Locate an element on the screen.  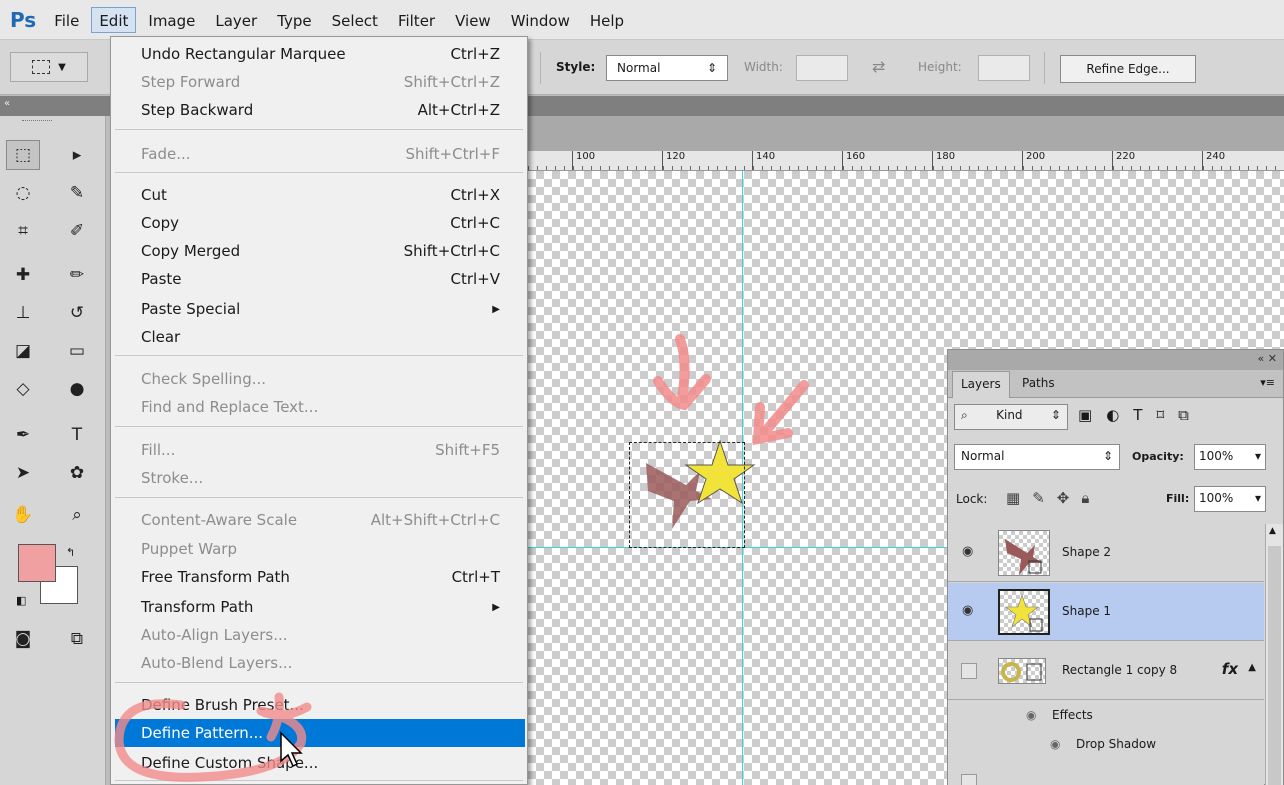
menu-fade: Fade... Shift+Ctrl+F is located at coordinates (319, 154).